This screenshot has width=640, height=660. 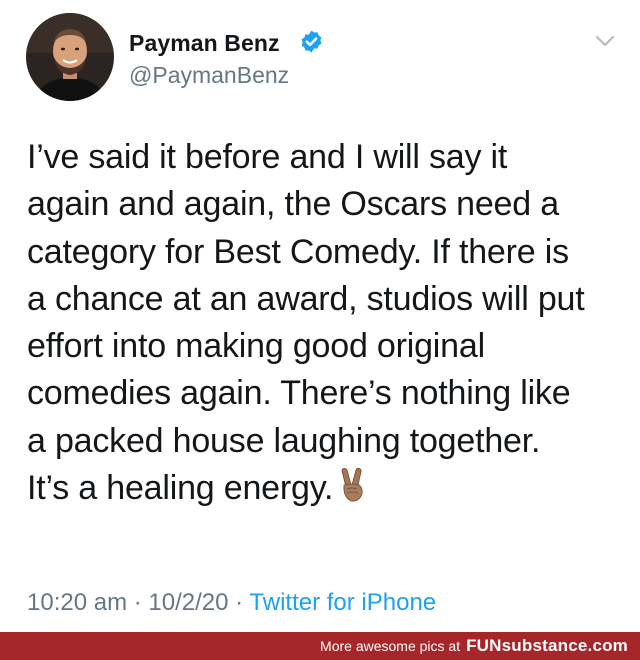 I want to click on chevron-down-icon, so click(x=605, y=41).